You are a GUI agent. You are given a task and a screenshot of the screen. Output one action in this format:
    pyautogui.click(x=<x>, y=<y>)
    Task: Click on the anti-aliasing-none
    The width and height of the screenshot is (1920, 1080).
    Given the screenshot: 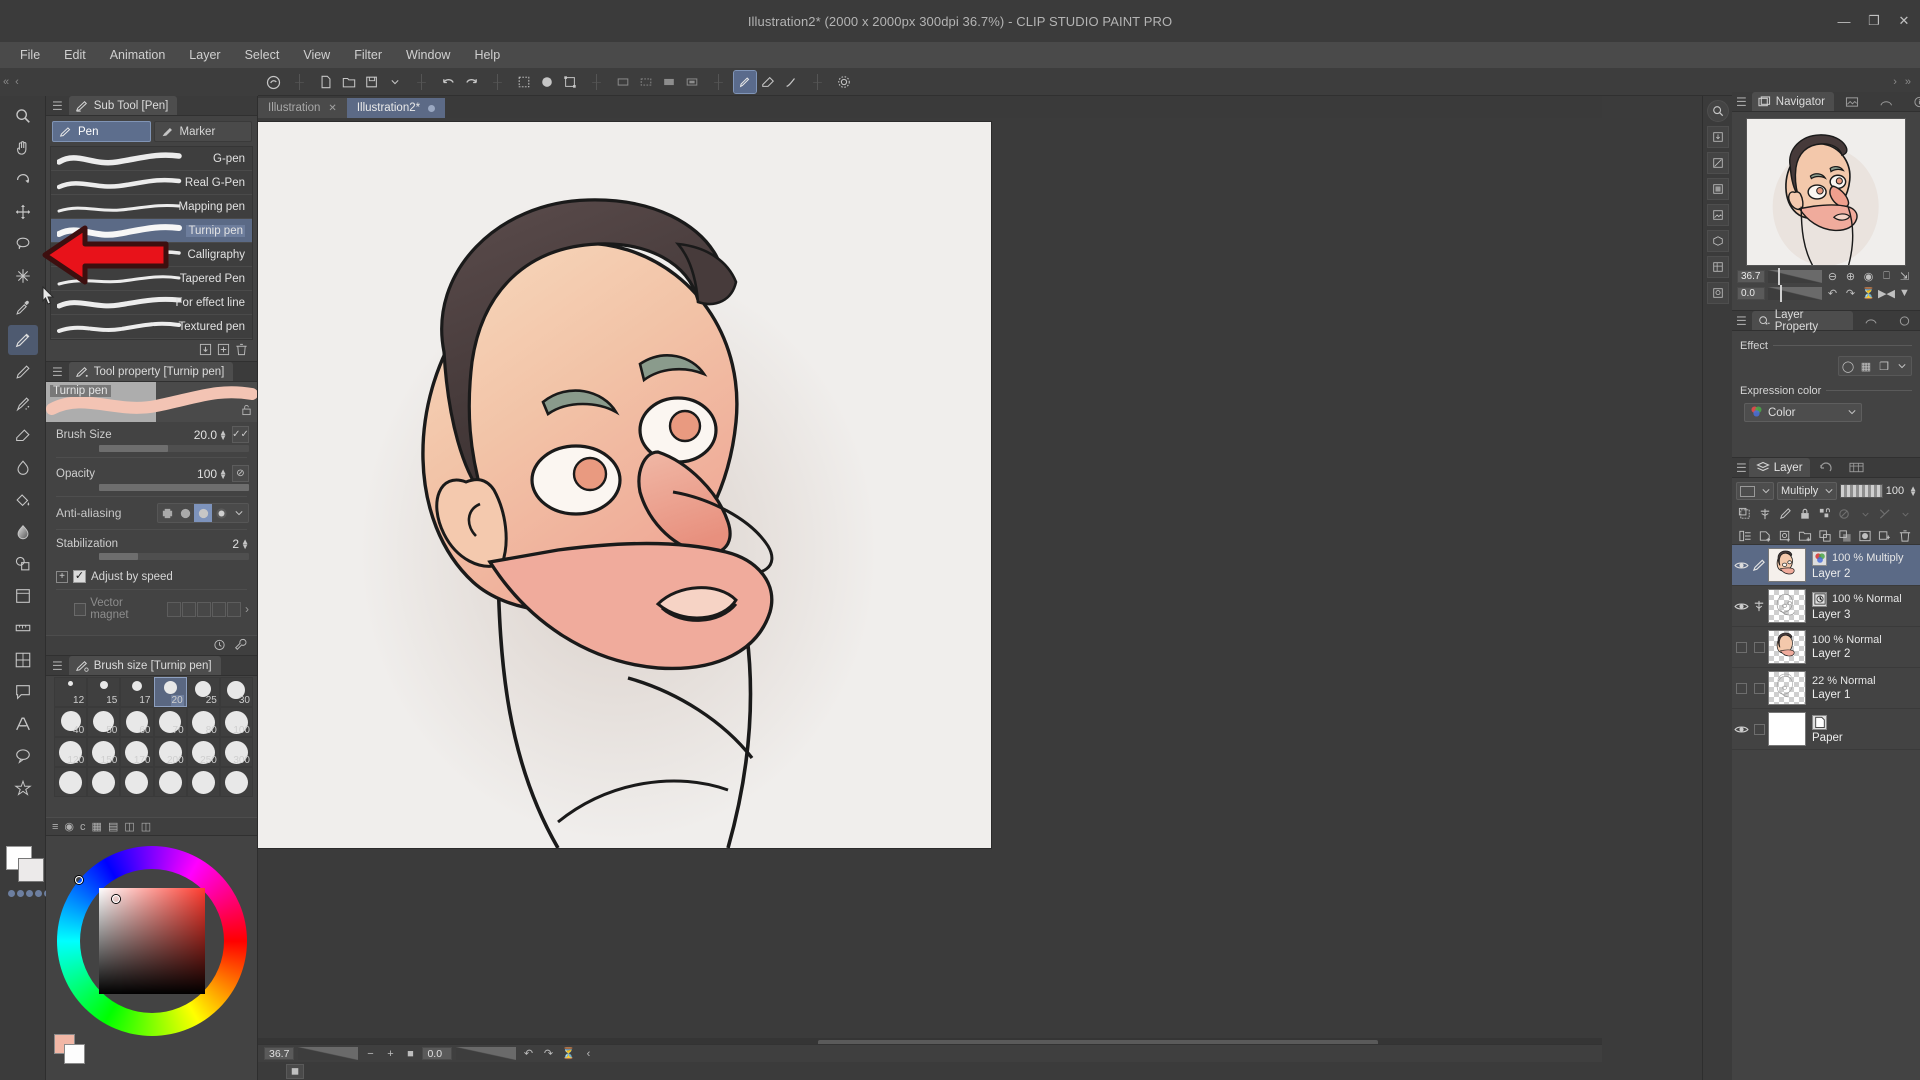 What is the action you would take?
    pyautogui.click(x=167, y=513)
    